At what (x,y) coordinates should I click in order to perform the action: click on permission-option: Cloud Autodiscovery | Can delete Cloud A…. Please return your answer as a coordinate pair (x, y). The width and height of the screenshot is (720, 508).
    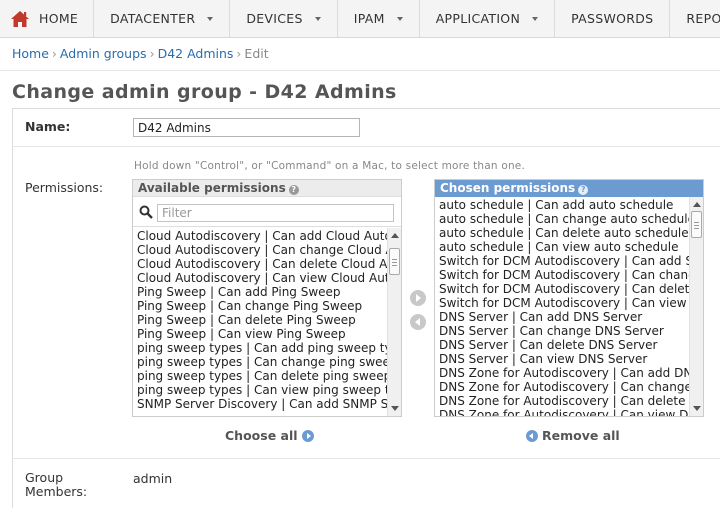
    Looking at the image, I should click on (261, 264).